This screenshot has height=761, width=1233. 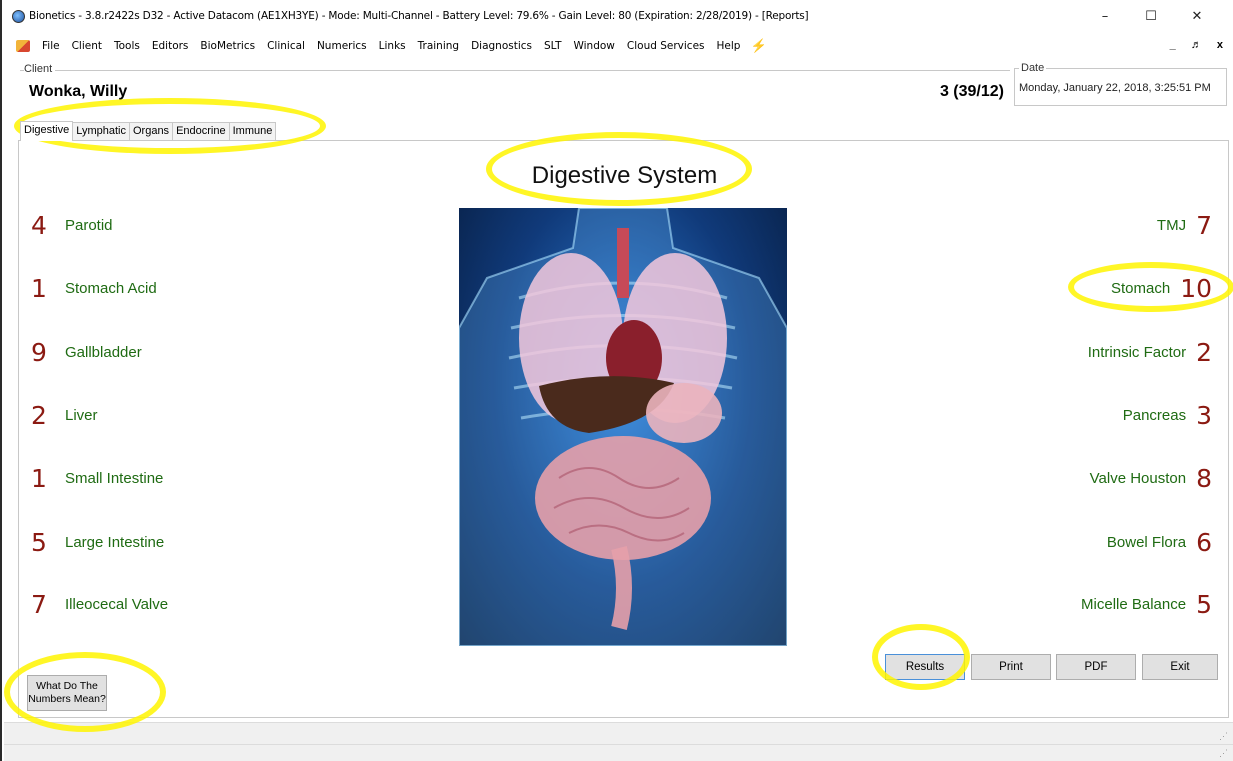 What do you see at coordinates (87, 46) in the screenshot?
I see `menu-client: Client` at bounding box center [87, 46].